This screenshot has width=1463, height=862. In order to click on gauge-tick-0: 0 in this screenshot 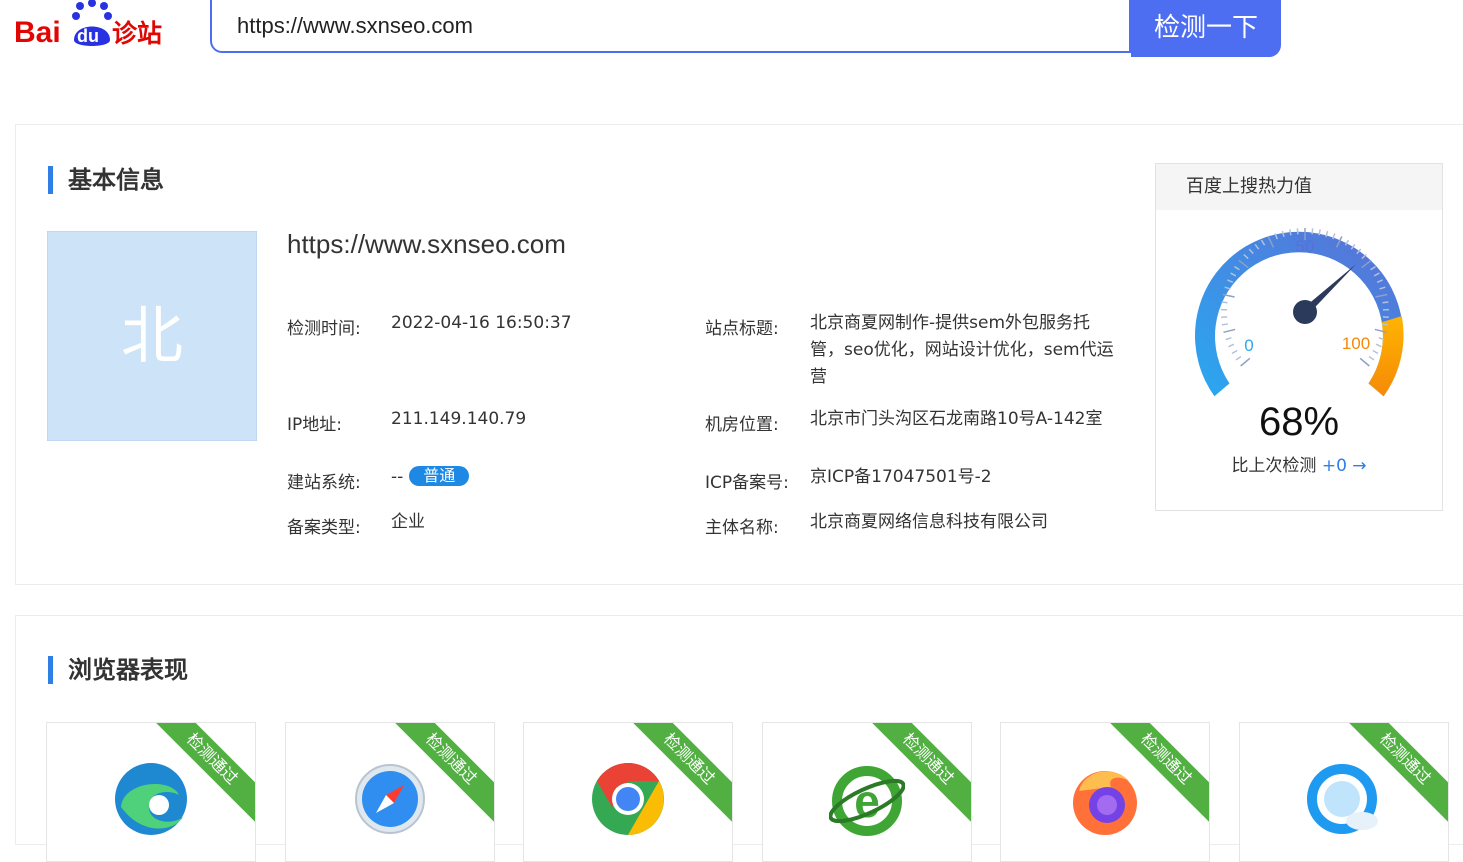, I will do `click(1248, 345)`.